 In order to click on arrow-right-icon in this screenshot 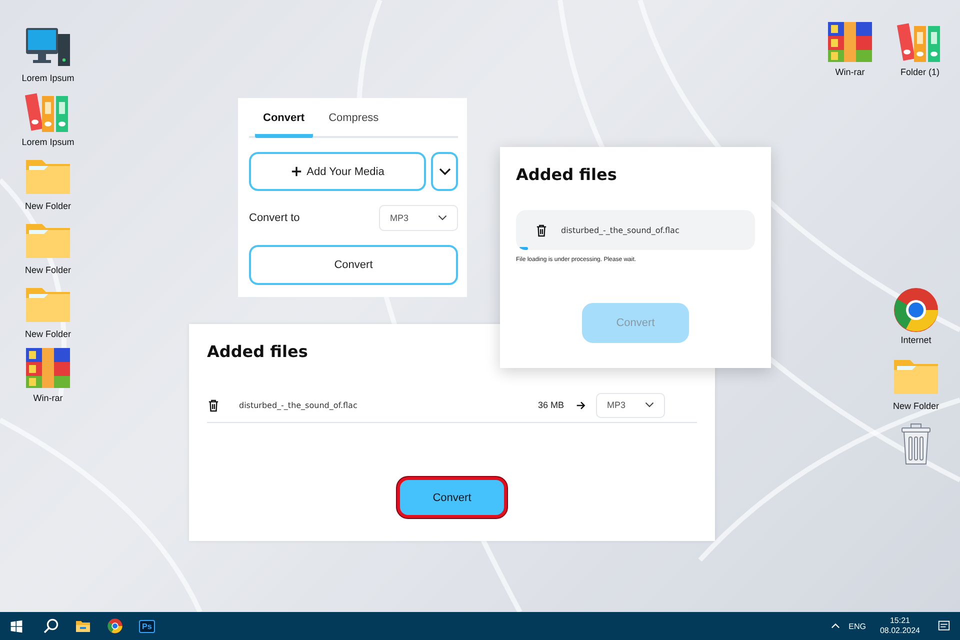, I will do `click(581, 405)`.